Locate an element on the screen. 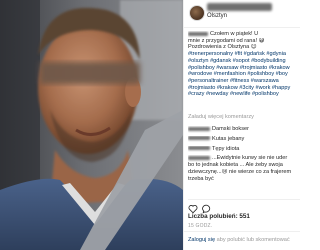 This screenshot has width=320, height=250. comment: Tępy idiota is located at coordinates (244, 149).